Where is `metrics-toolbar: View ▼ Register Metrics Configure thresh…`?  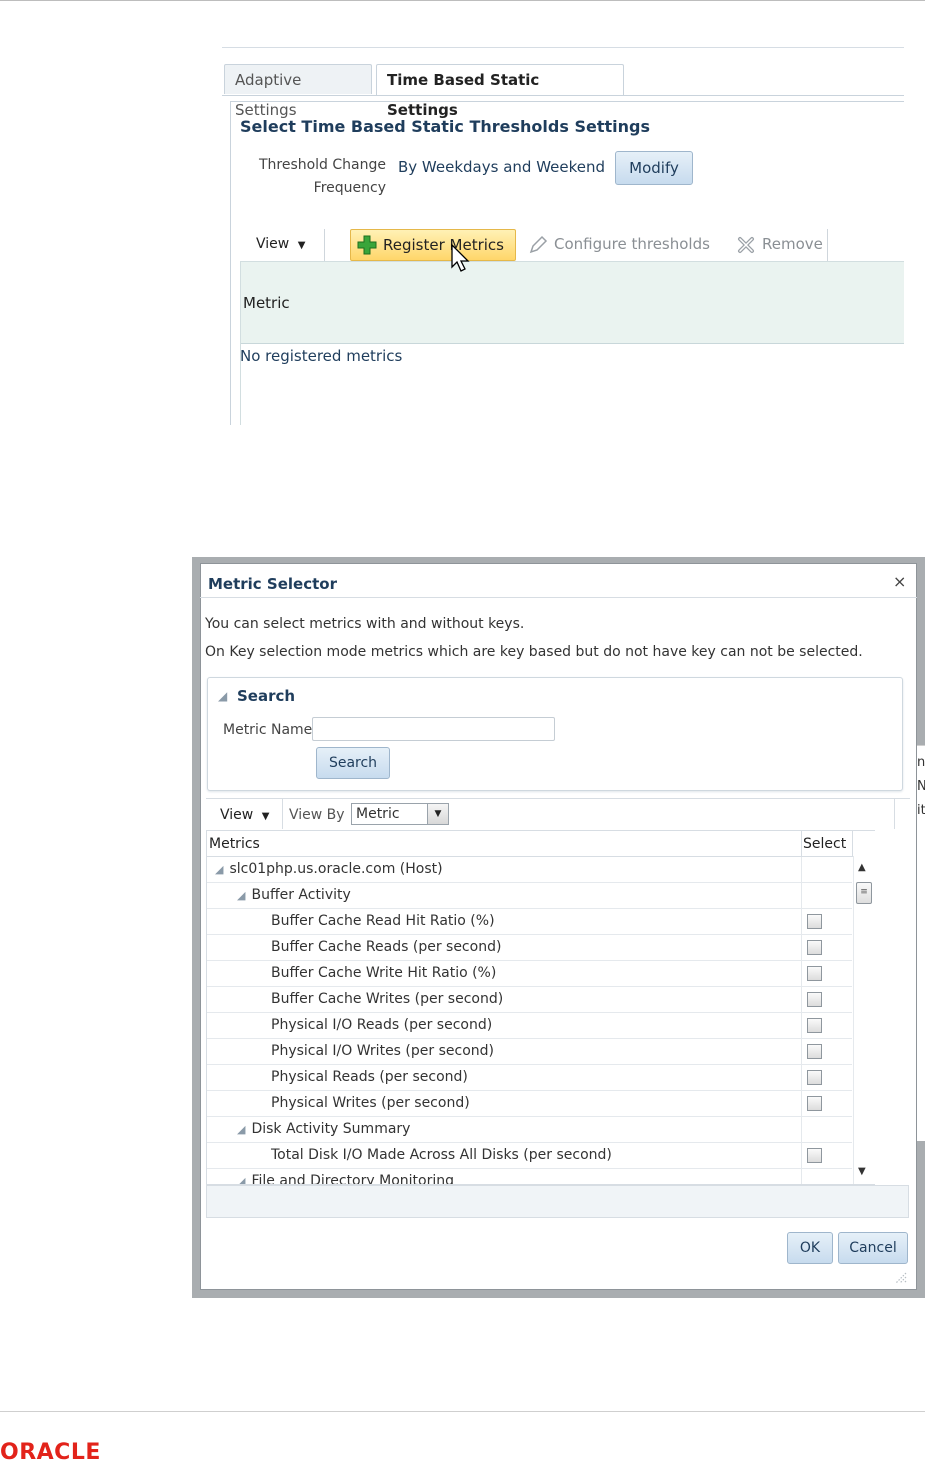
metrics-toolbar: View ▼ Register Metrics Configure thresh… is located at coordinates (572, 244).